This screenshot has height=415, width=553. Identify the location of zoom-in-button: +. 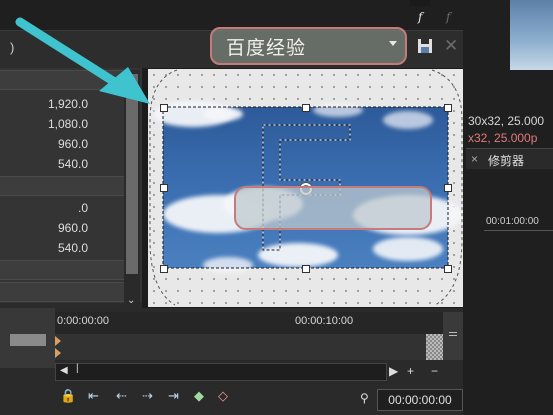
(410, 371).